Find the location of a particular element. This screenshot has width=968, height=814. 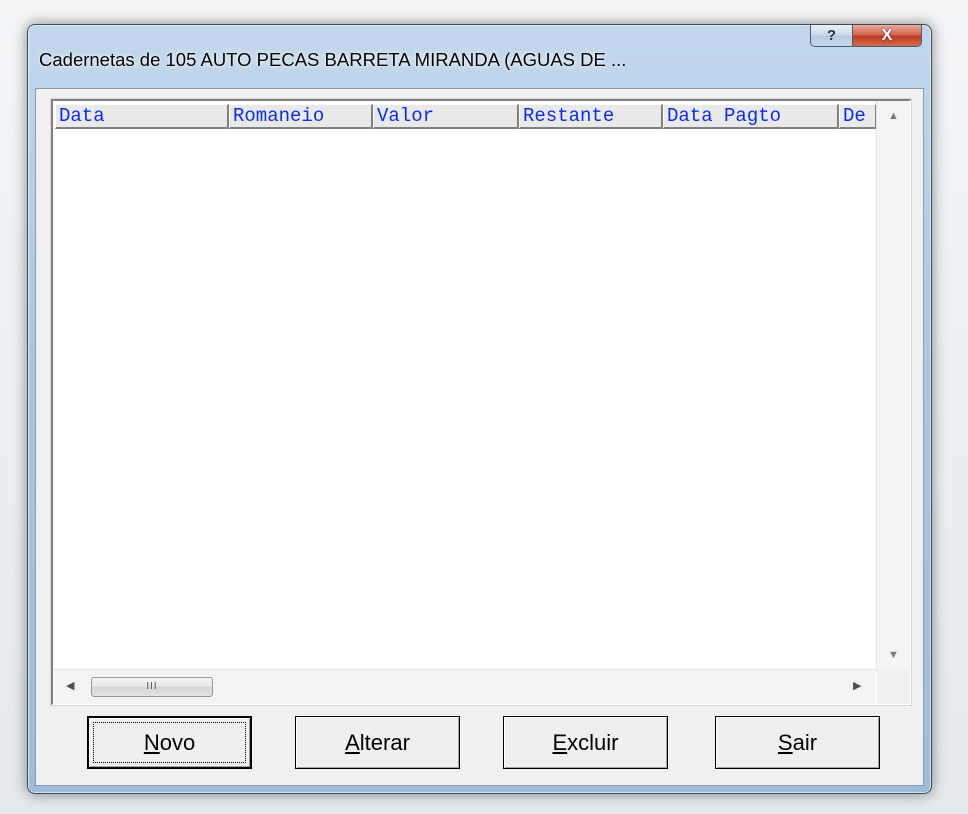

column-header-restante: Restante is located at coordinates (591, 116).